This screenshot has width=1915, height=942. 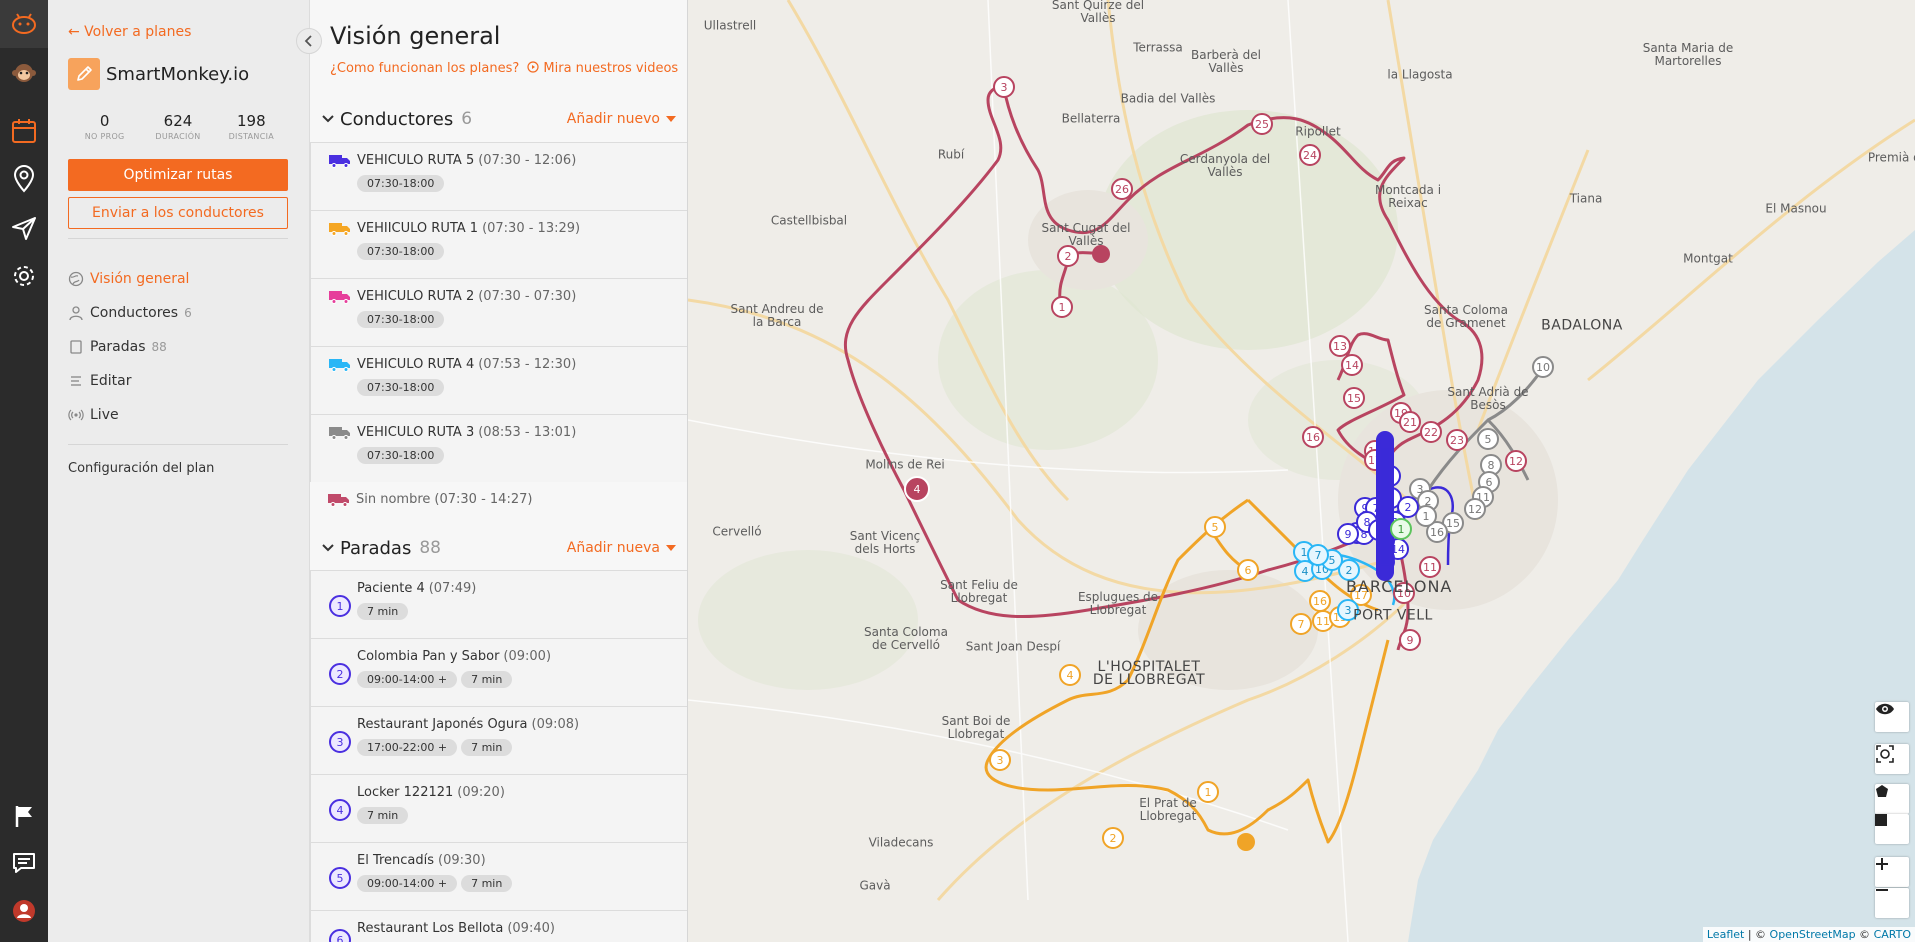 What do you see at coordinates (24, 72) in the screenshot?
I see `monkey-avatar-icon` at bounding box center [24, 72].